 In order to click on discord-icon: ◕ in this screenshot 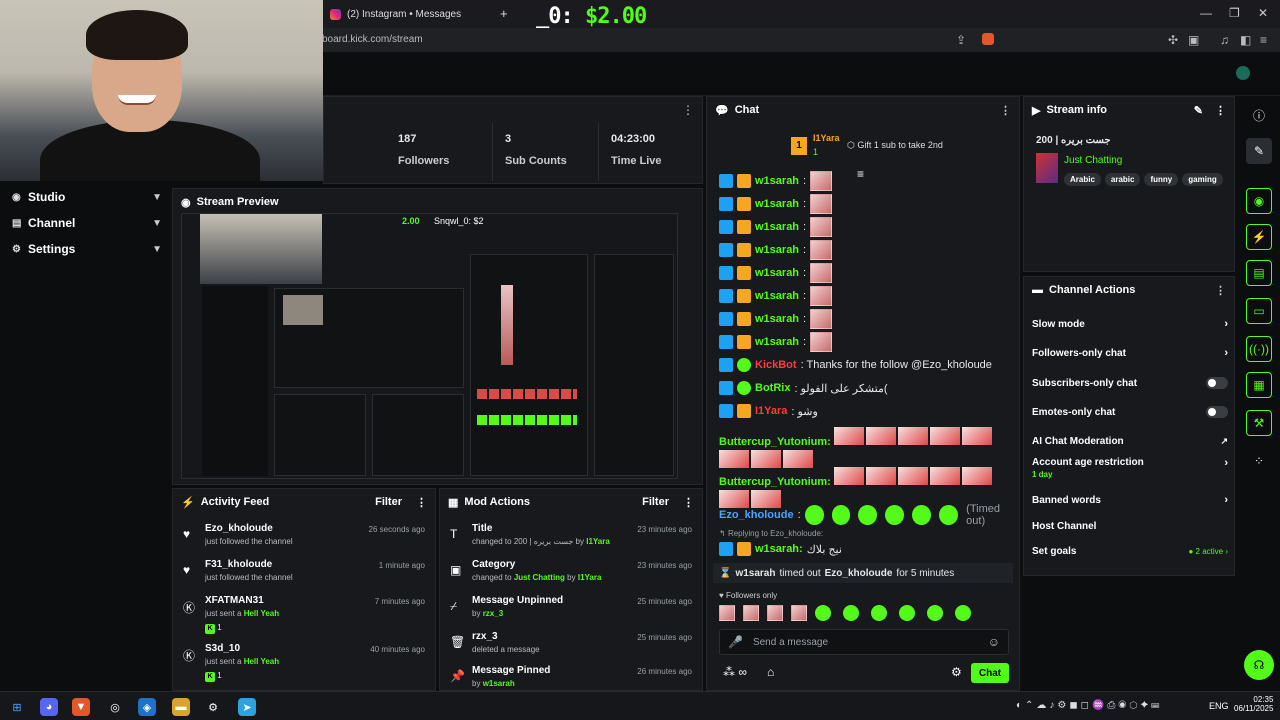, I will do `click(49, 707)`.